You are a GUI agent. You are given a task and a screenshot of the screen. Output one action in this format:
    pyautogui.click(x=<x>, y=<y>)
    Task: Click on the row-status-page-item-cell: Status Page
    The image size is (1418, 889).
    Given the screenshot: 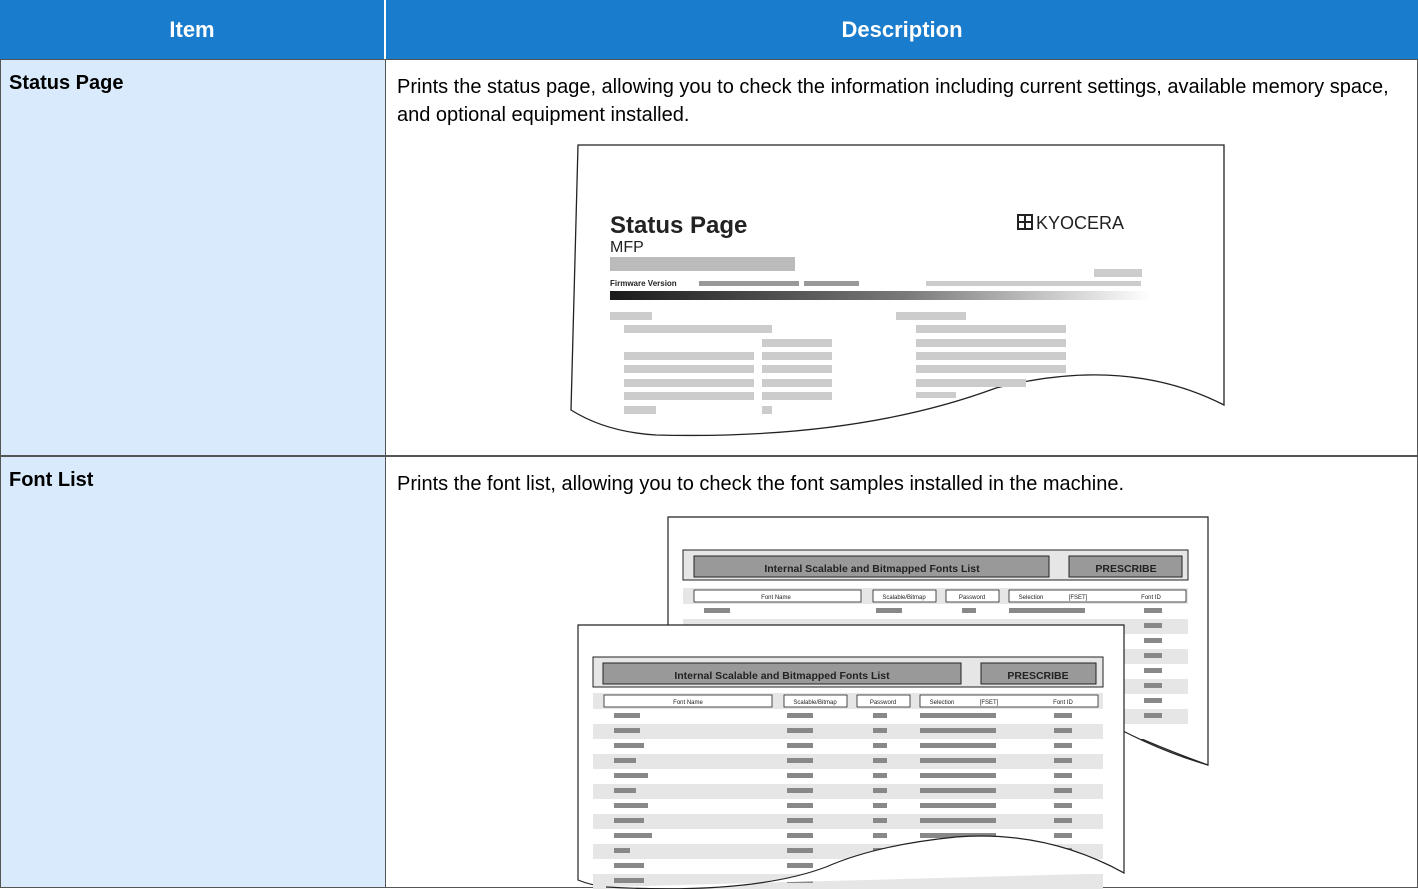 What is the action you would take?
    pyautogui.click(x=193, y=257)
    